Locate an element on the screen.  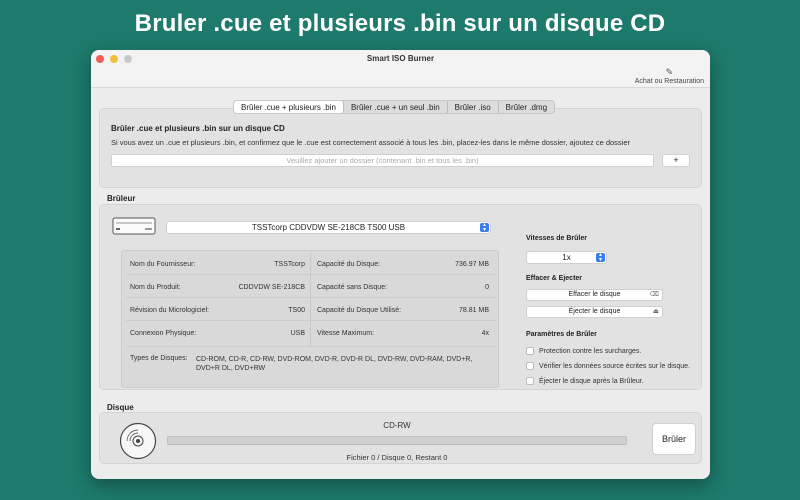
speed-select-value: 1x is located at coordinates (566, 257).